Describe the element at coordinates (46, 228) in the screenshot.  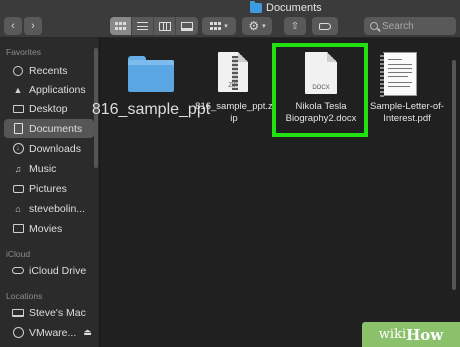
I see `sidebar-item-label: Movies` at that location.